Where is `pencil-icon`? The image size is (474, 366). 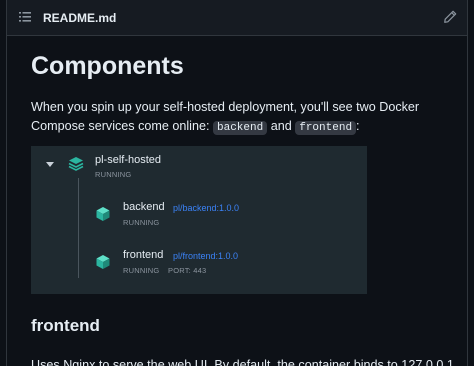 pencil-icon is located at coordinates (450, 17).